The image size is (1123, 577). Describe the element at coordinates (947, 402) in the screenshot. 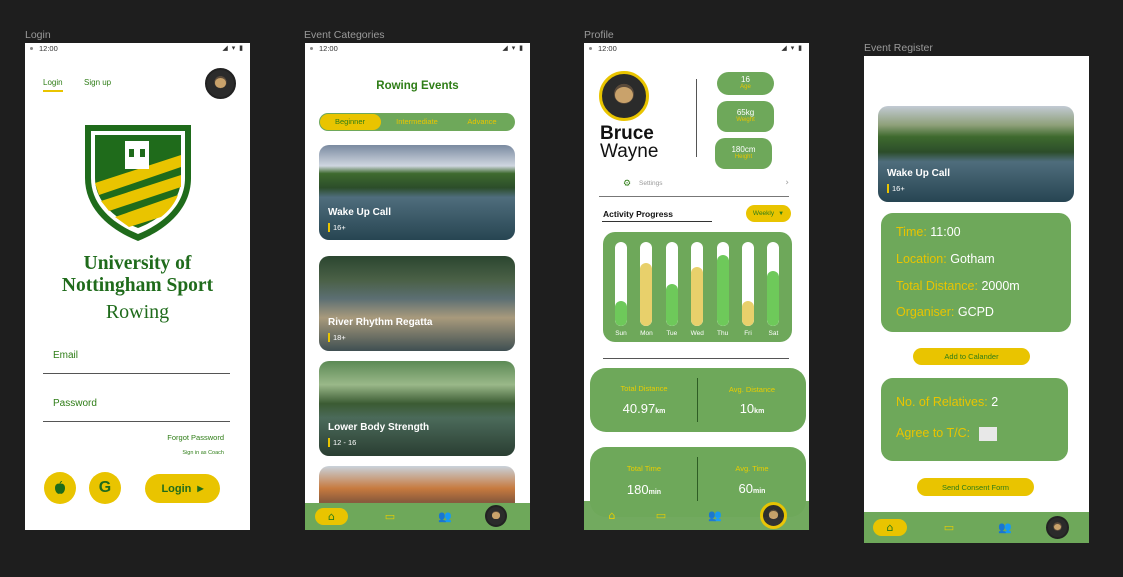

I see `relatives-row: No. of Relatives: 2` at that location.